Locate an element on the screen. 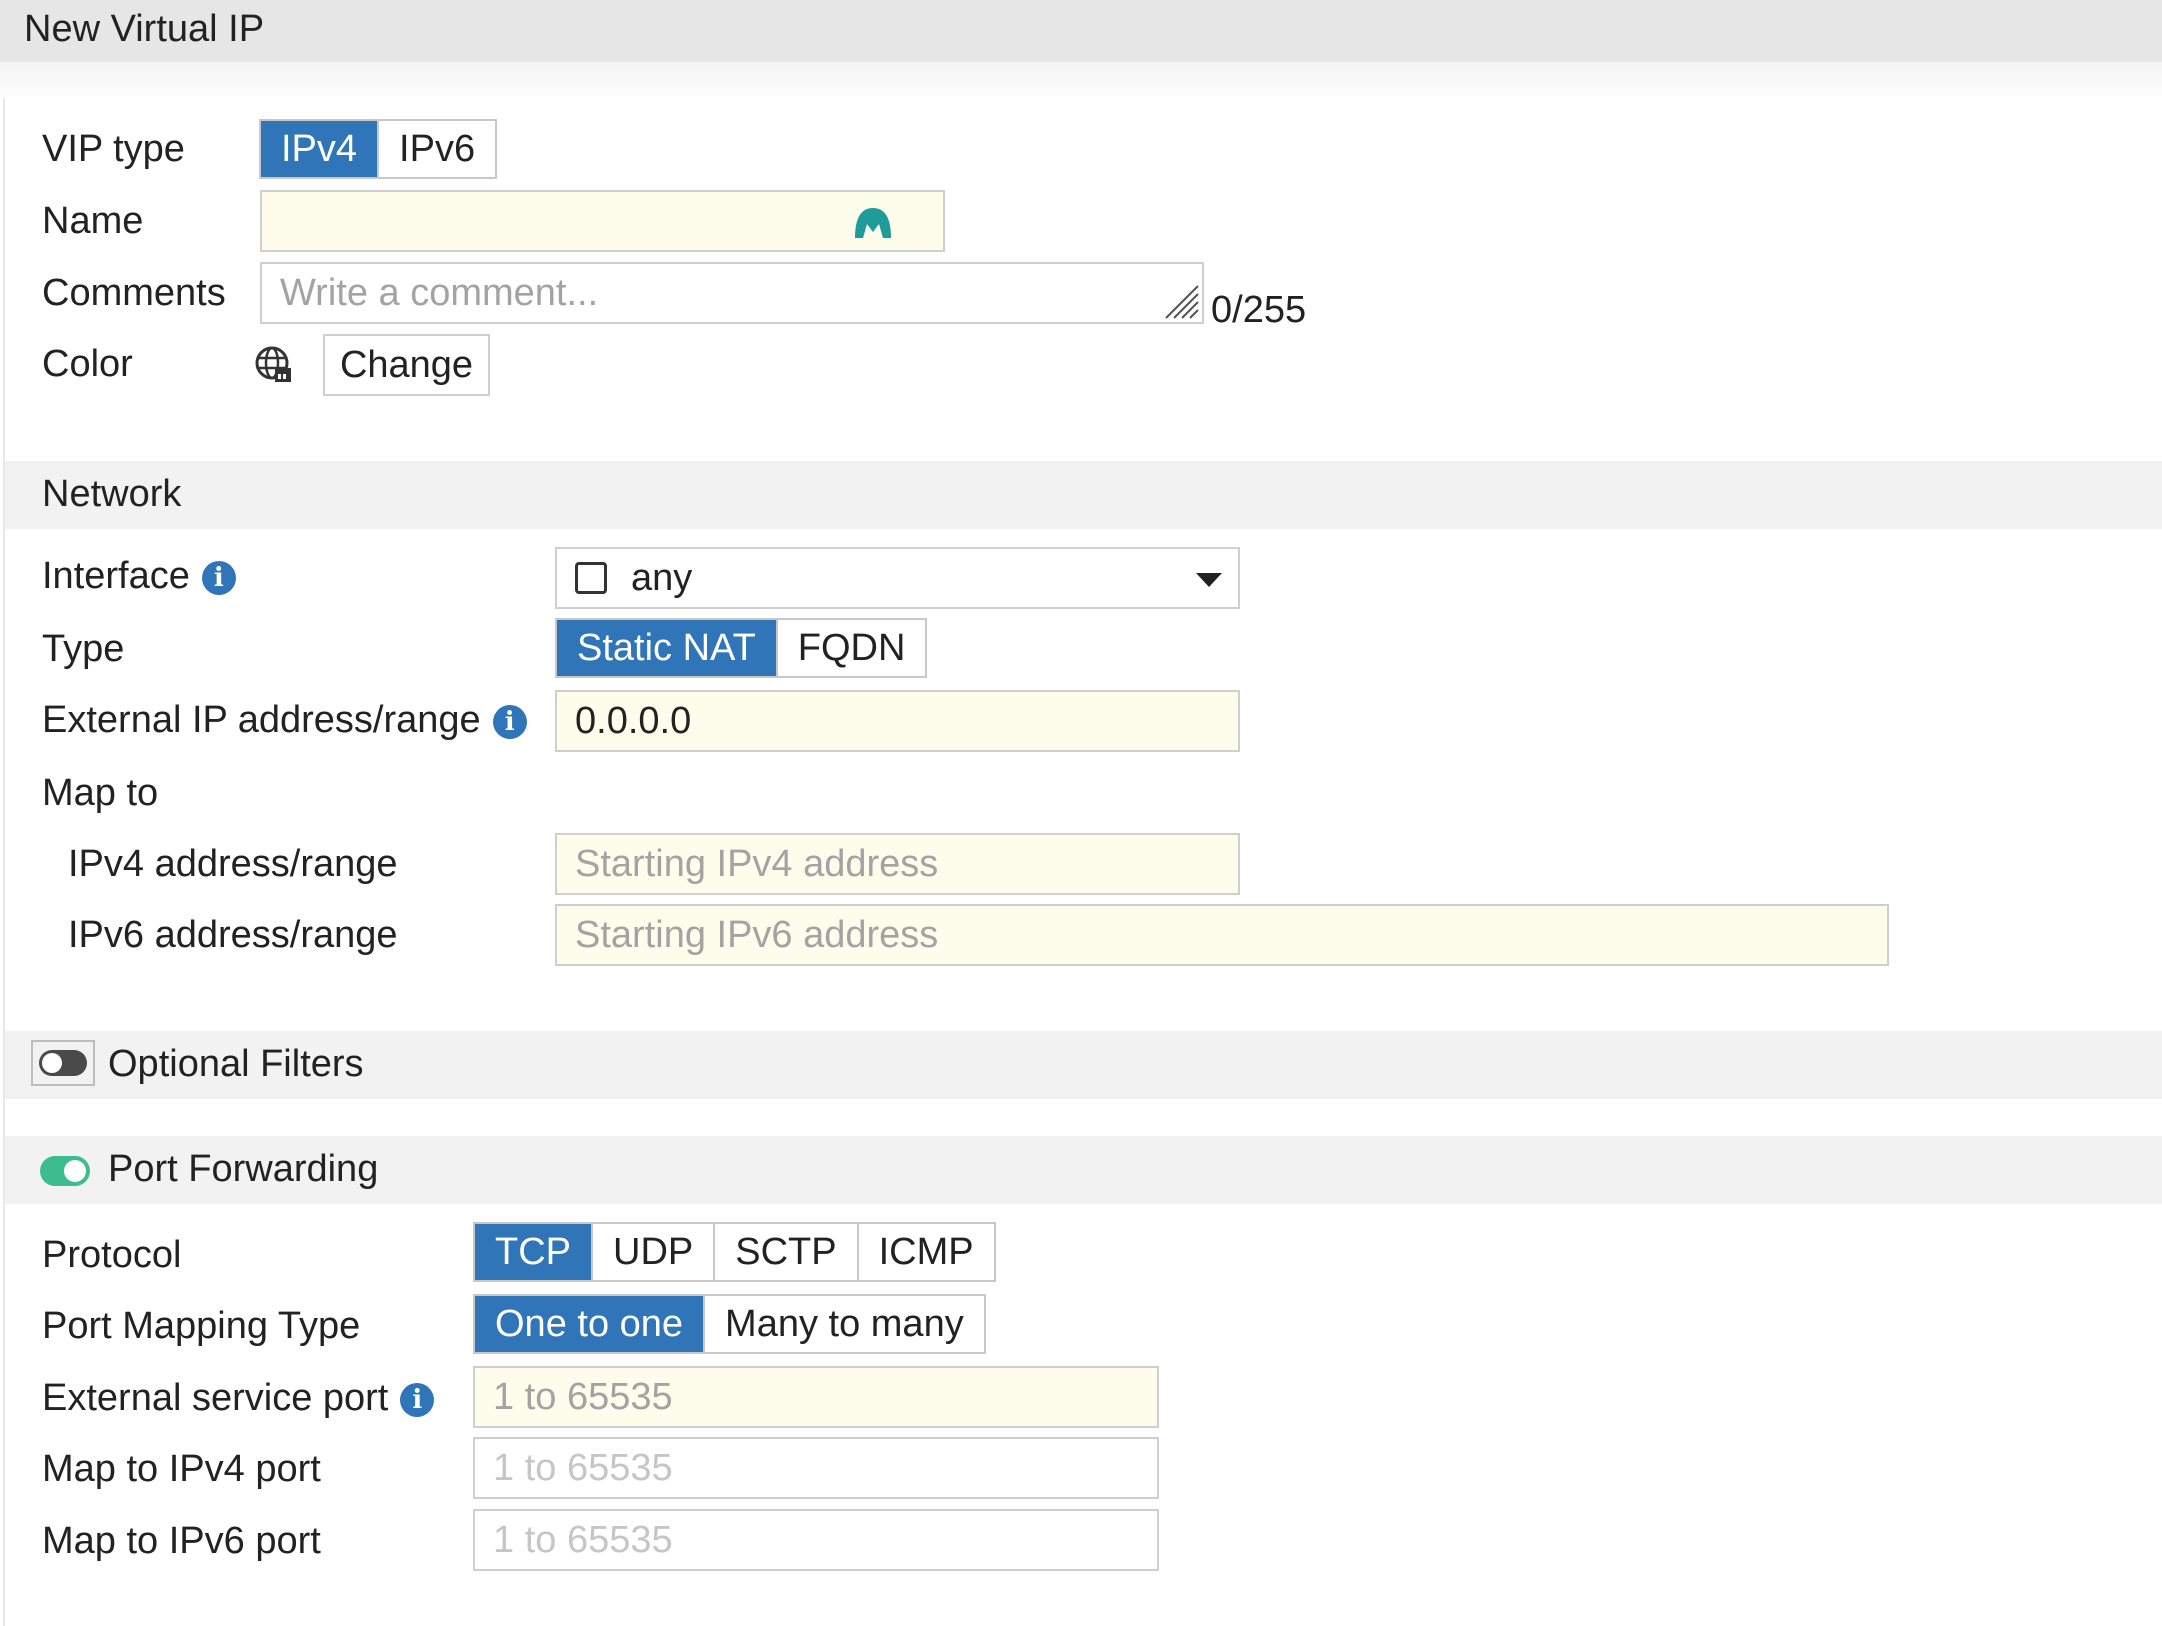 This screenshot has width=2162, height=1626. chevron-down-icon is located at coordinates (1209, 580).